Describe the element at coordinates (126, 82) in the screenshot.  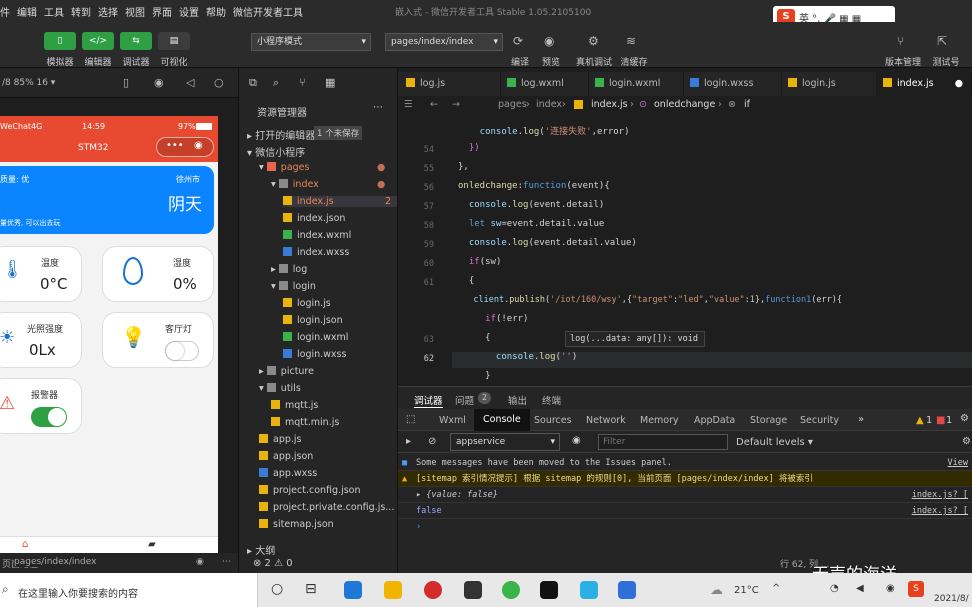
I see `device-icon: ▯` at that location.